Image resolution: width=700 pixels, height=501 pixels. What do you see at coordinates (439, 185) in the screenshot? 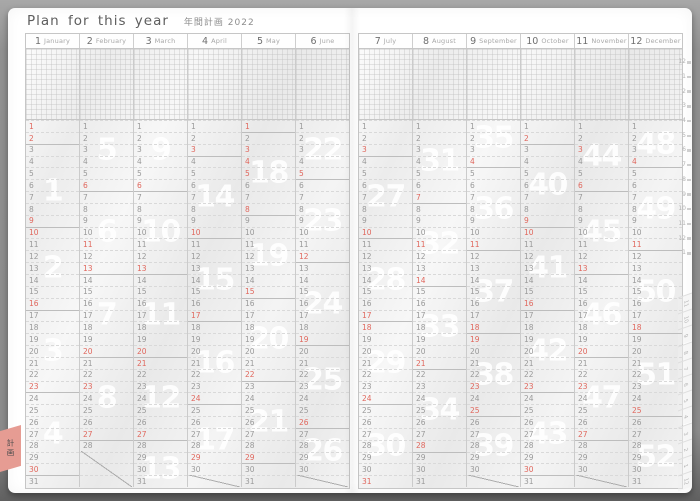
I see `day-cell: 6` at bounding box center [439, 185].